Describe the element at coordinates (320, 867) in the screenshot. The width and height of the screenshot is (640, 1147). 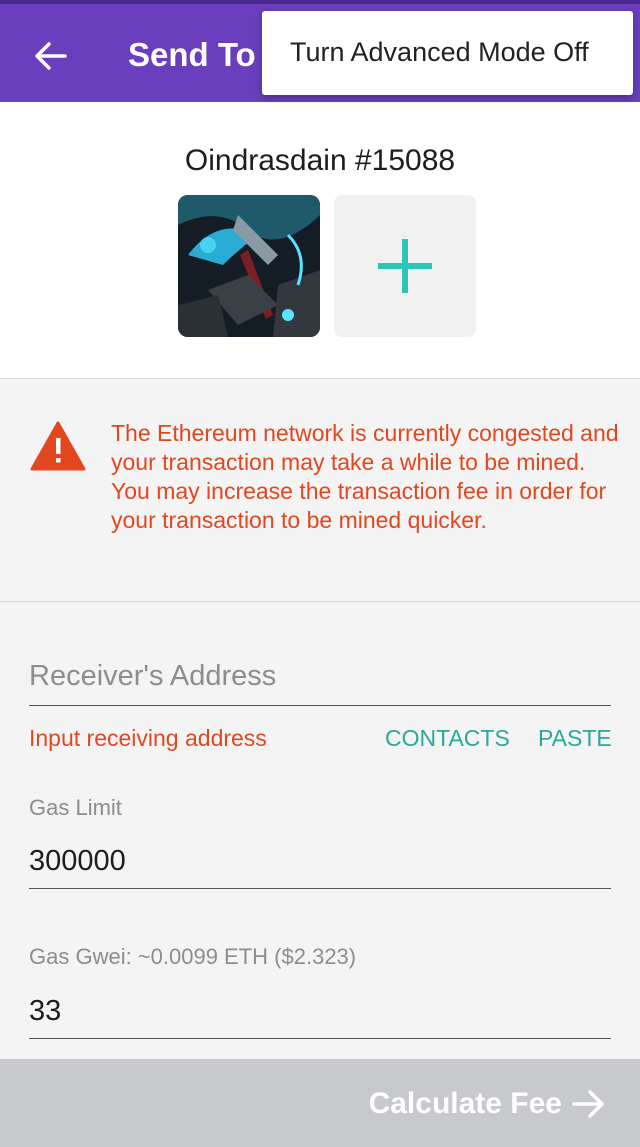
I see `gas-limit-input: 300000` at that location.